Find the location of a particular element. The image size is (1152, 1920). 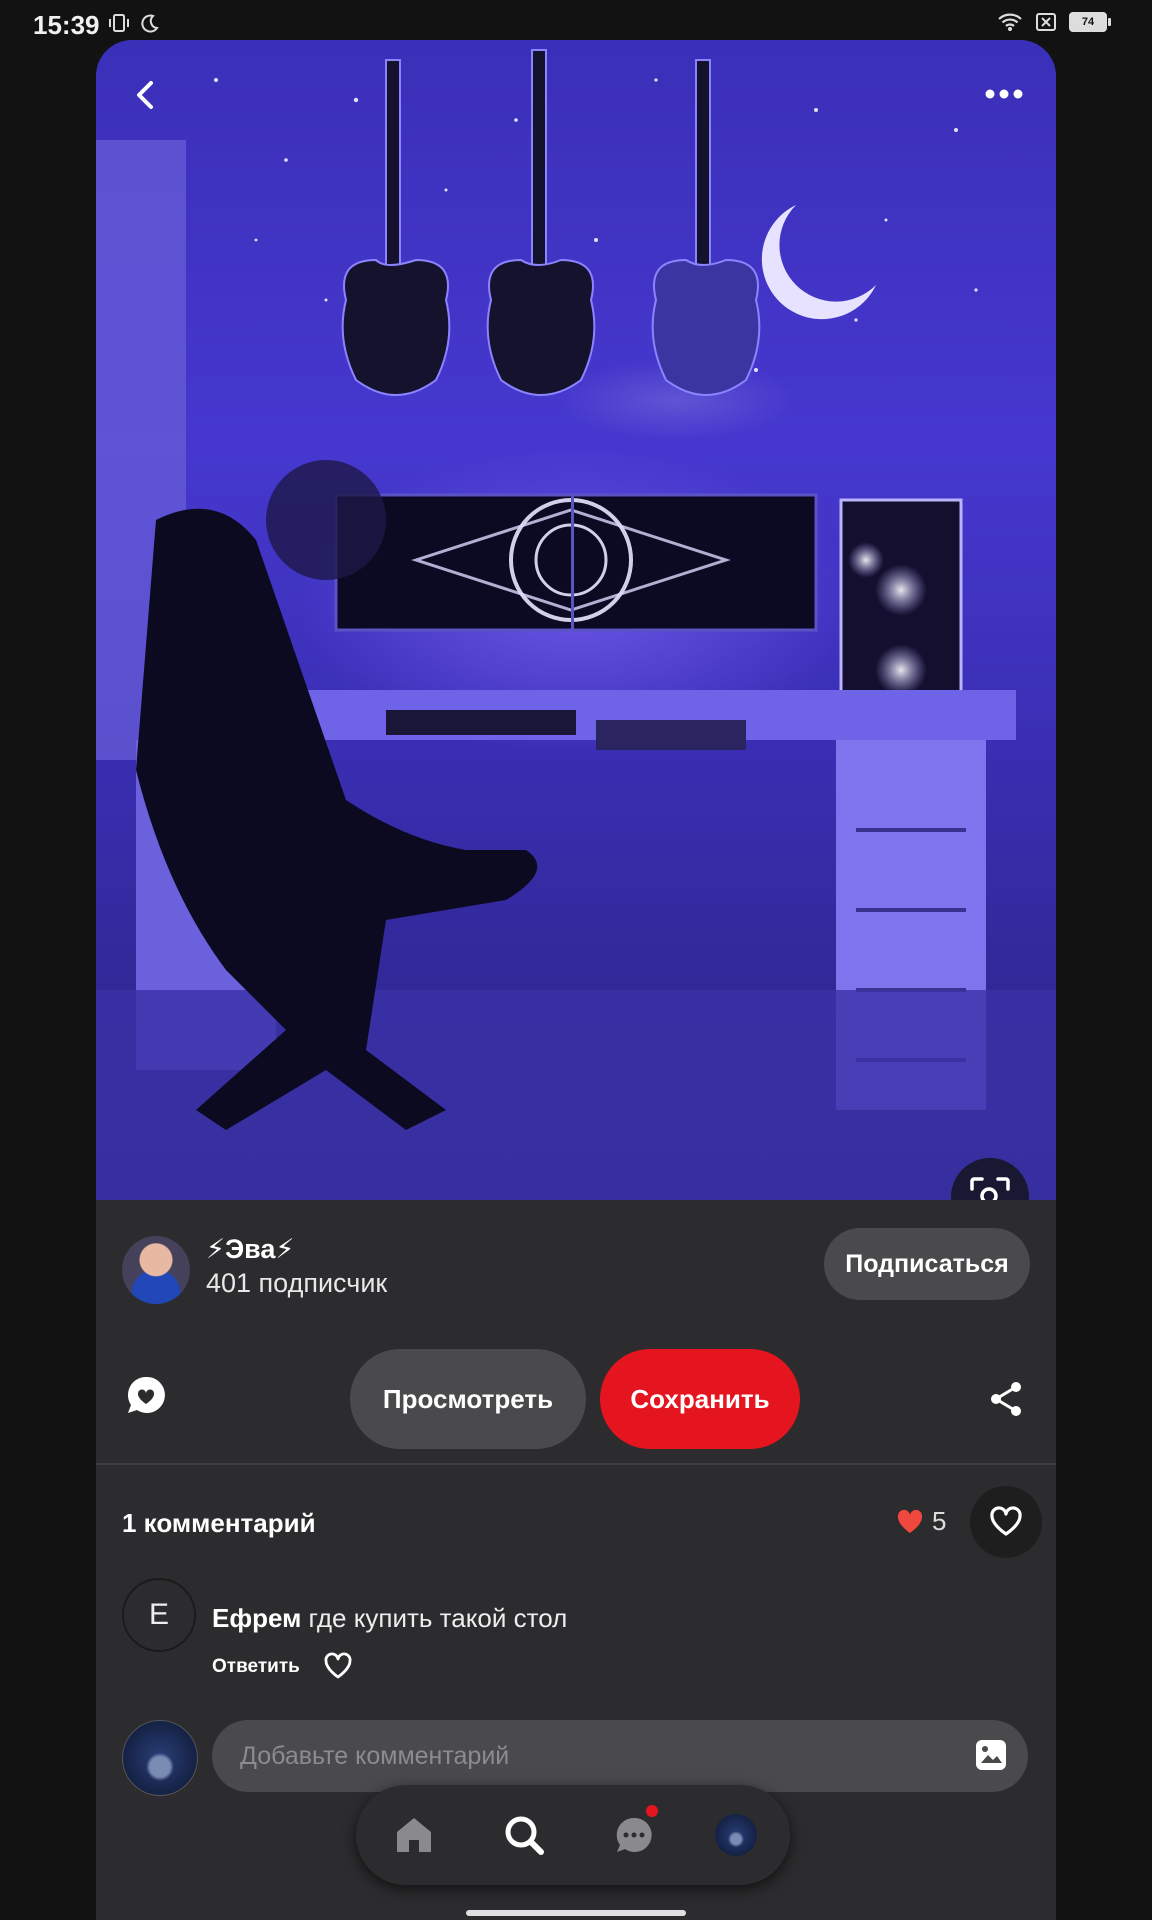

nav-home is located at coordinates (414, 1835).